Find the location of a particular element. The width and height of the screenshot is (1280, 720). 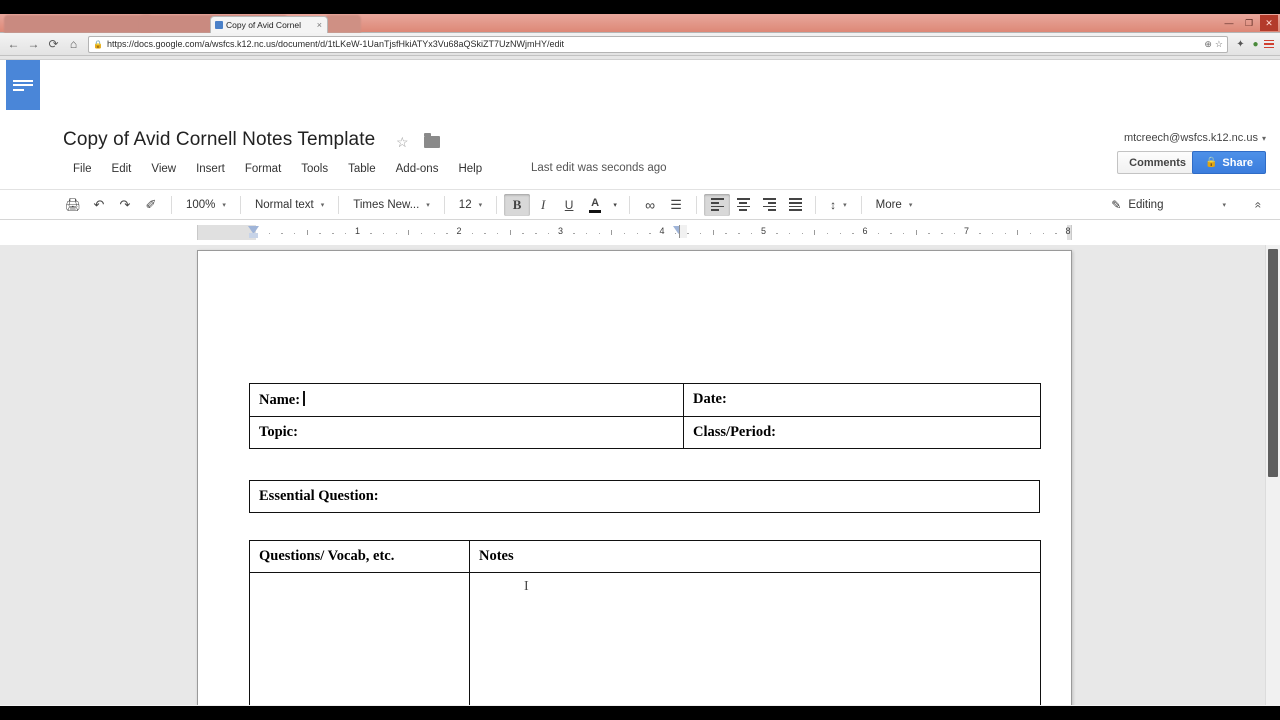

comments-button: Comments is located at coordinates (1157, 162).